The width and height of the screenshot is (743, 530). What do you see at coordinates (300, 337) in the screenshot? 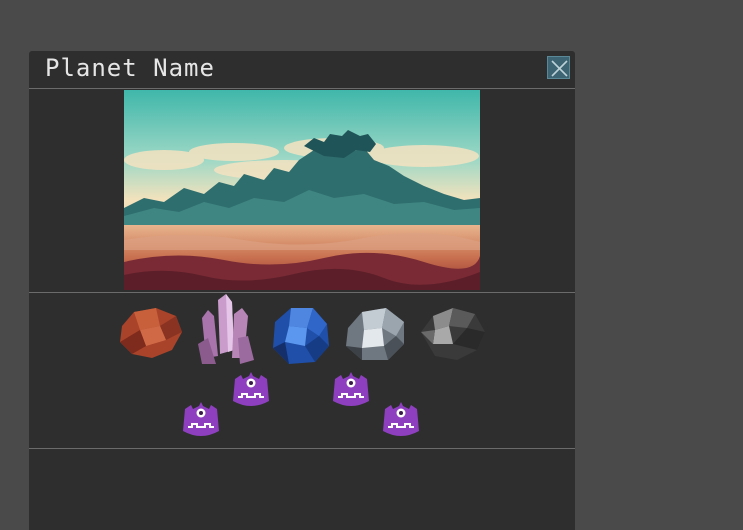
I see `sapphire-ore-icon` at bounding box center [300, 337].